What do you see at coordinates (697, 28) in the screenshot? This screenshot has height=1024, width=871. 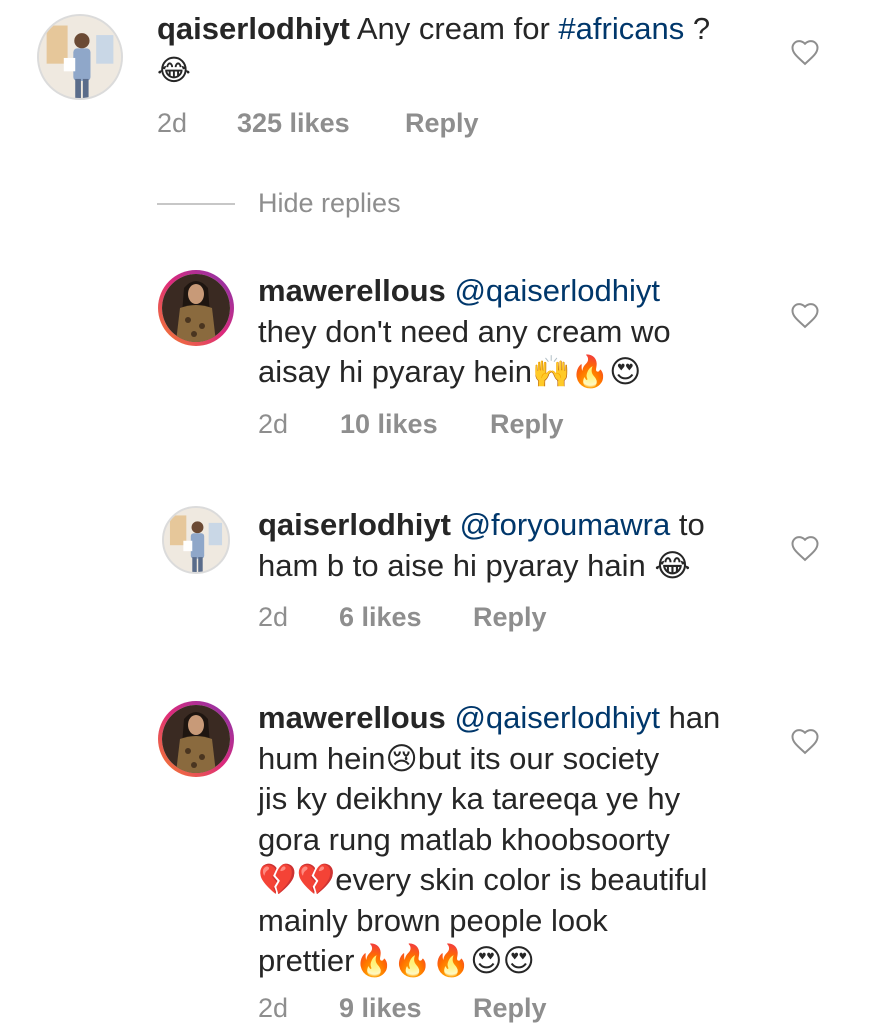 I see `comment-text-suffix: ?` at bounding box center [697, 28].